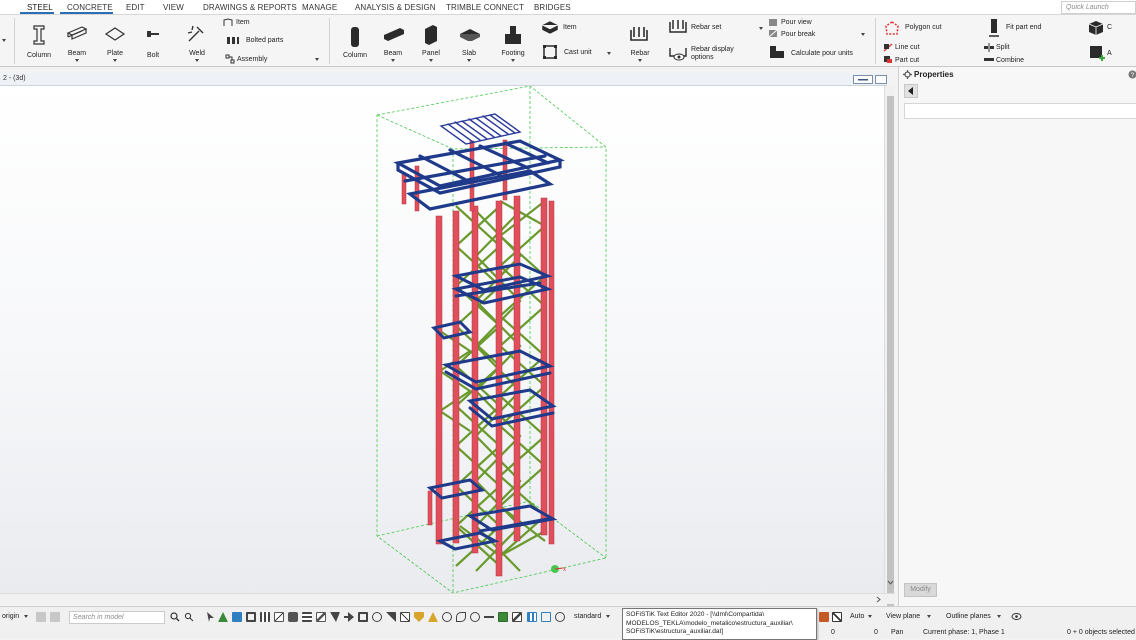  What do you see at coordinates (532, 617) in the screenshot?
I see `snap-grid-icon` at bounding box center [532, 617].